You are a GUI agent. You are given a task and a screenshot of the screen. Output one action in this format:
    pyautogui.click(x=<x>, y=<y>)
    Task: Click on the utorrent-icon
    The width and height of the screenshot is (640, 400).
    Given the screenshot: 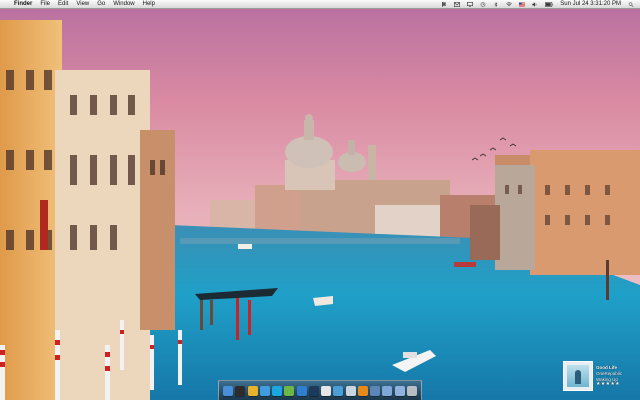 What is the action you would take?
    pyautogui.click(x=289, y=390)
    